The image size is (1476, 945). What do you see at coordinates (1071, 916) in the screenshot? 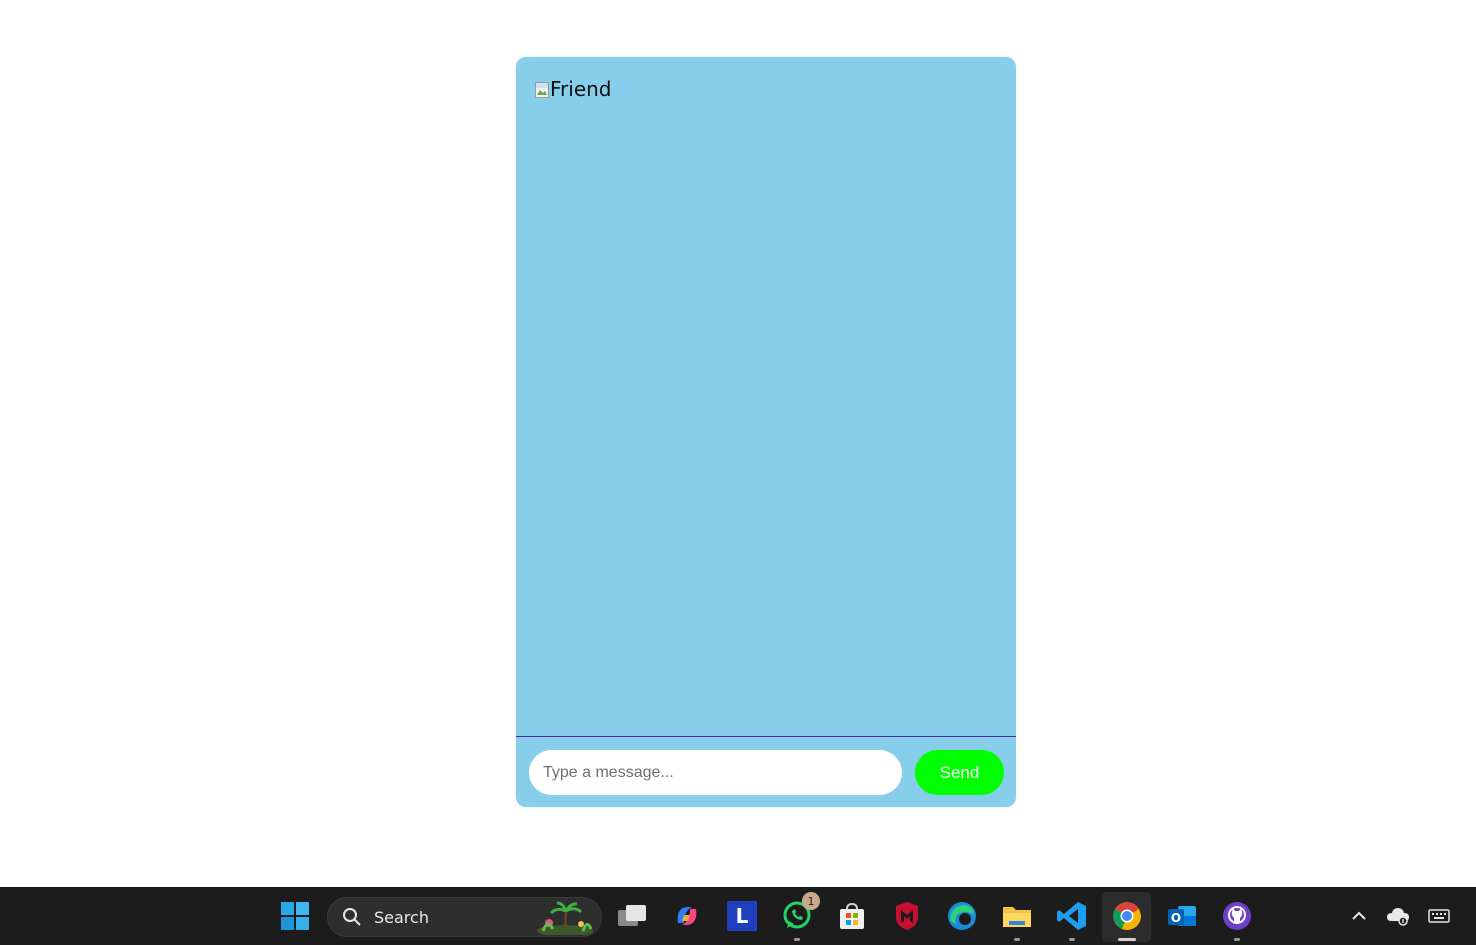
I see `vscode-icon` at bounding box center [1071, 916].